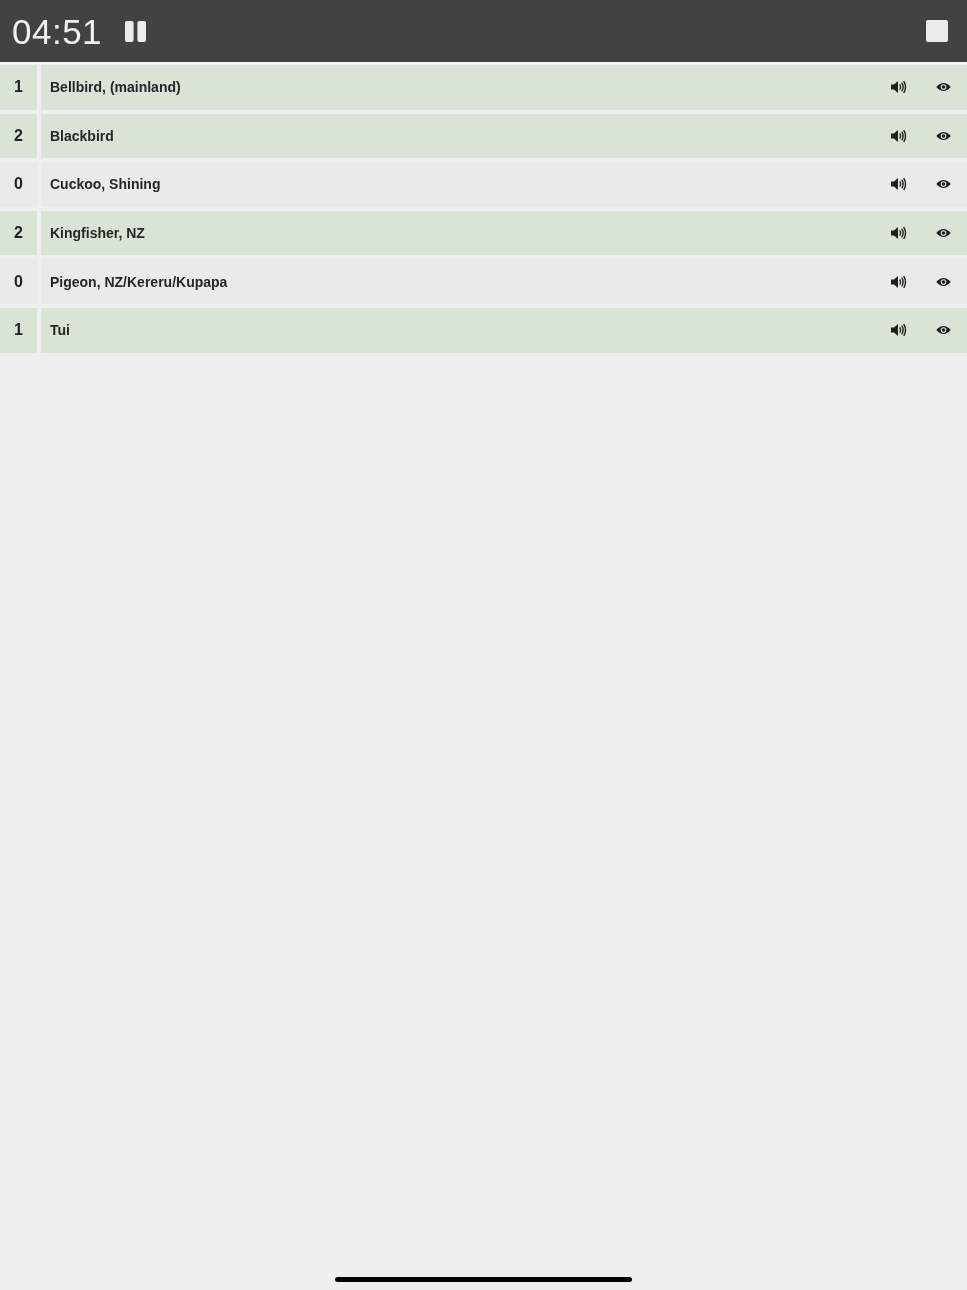  What do you see at coordinates (504, 87) in the screenshot?
I see `bird-row: Bellbird, (mainland)` at bounding box center [504, 87].